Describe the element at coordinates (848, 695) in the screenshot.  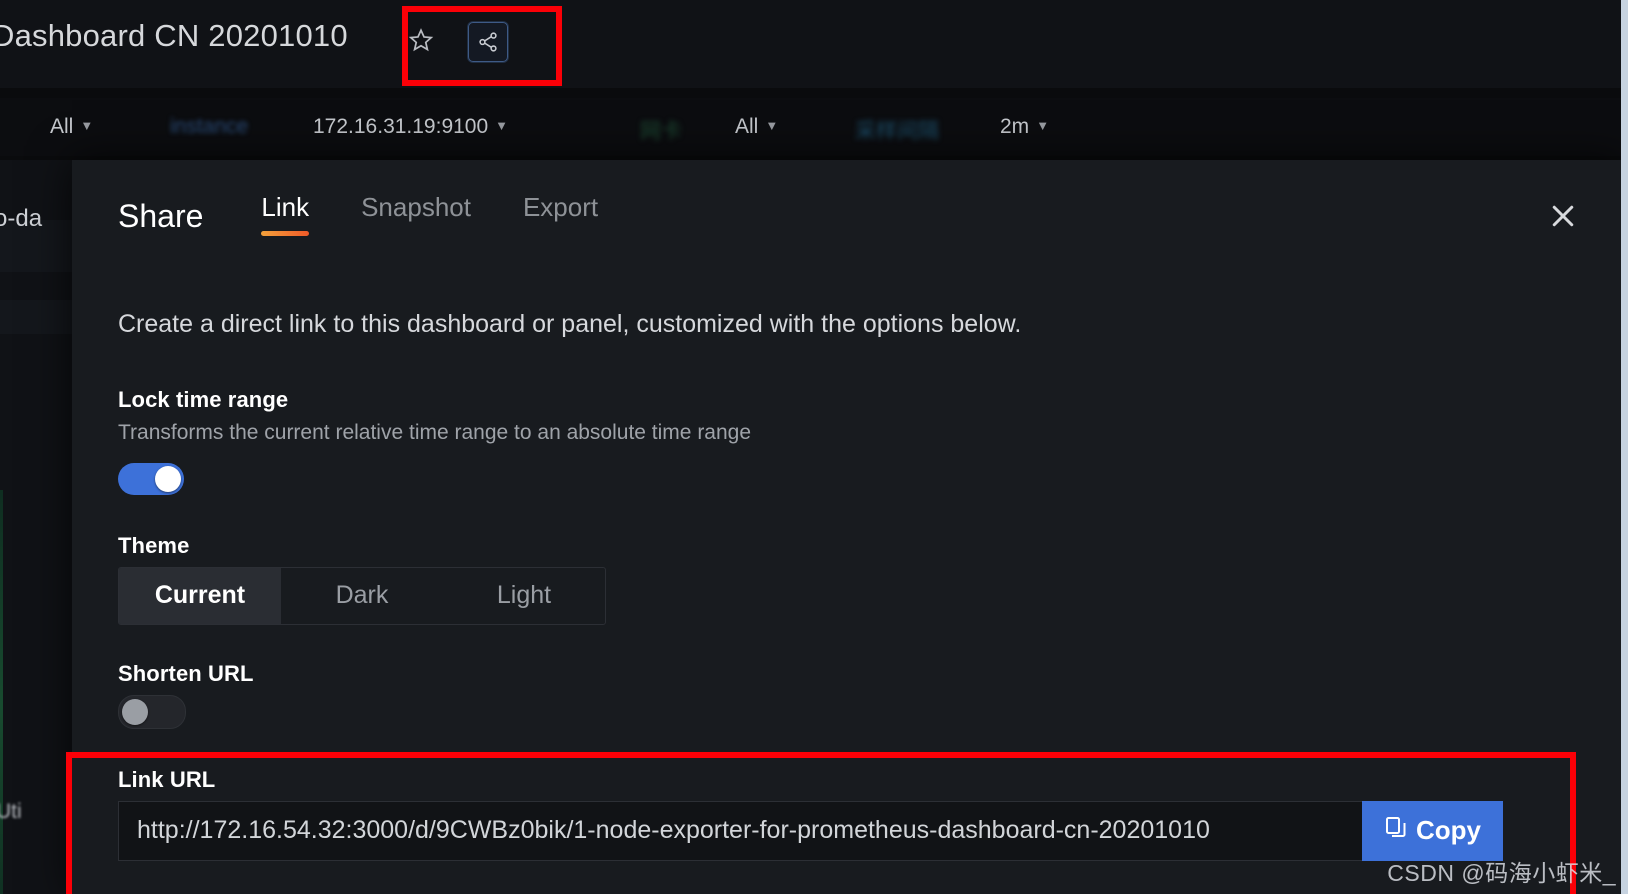
I see `shorten-url-section: Shorten URL` at that location.